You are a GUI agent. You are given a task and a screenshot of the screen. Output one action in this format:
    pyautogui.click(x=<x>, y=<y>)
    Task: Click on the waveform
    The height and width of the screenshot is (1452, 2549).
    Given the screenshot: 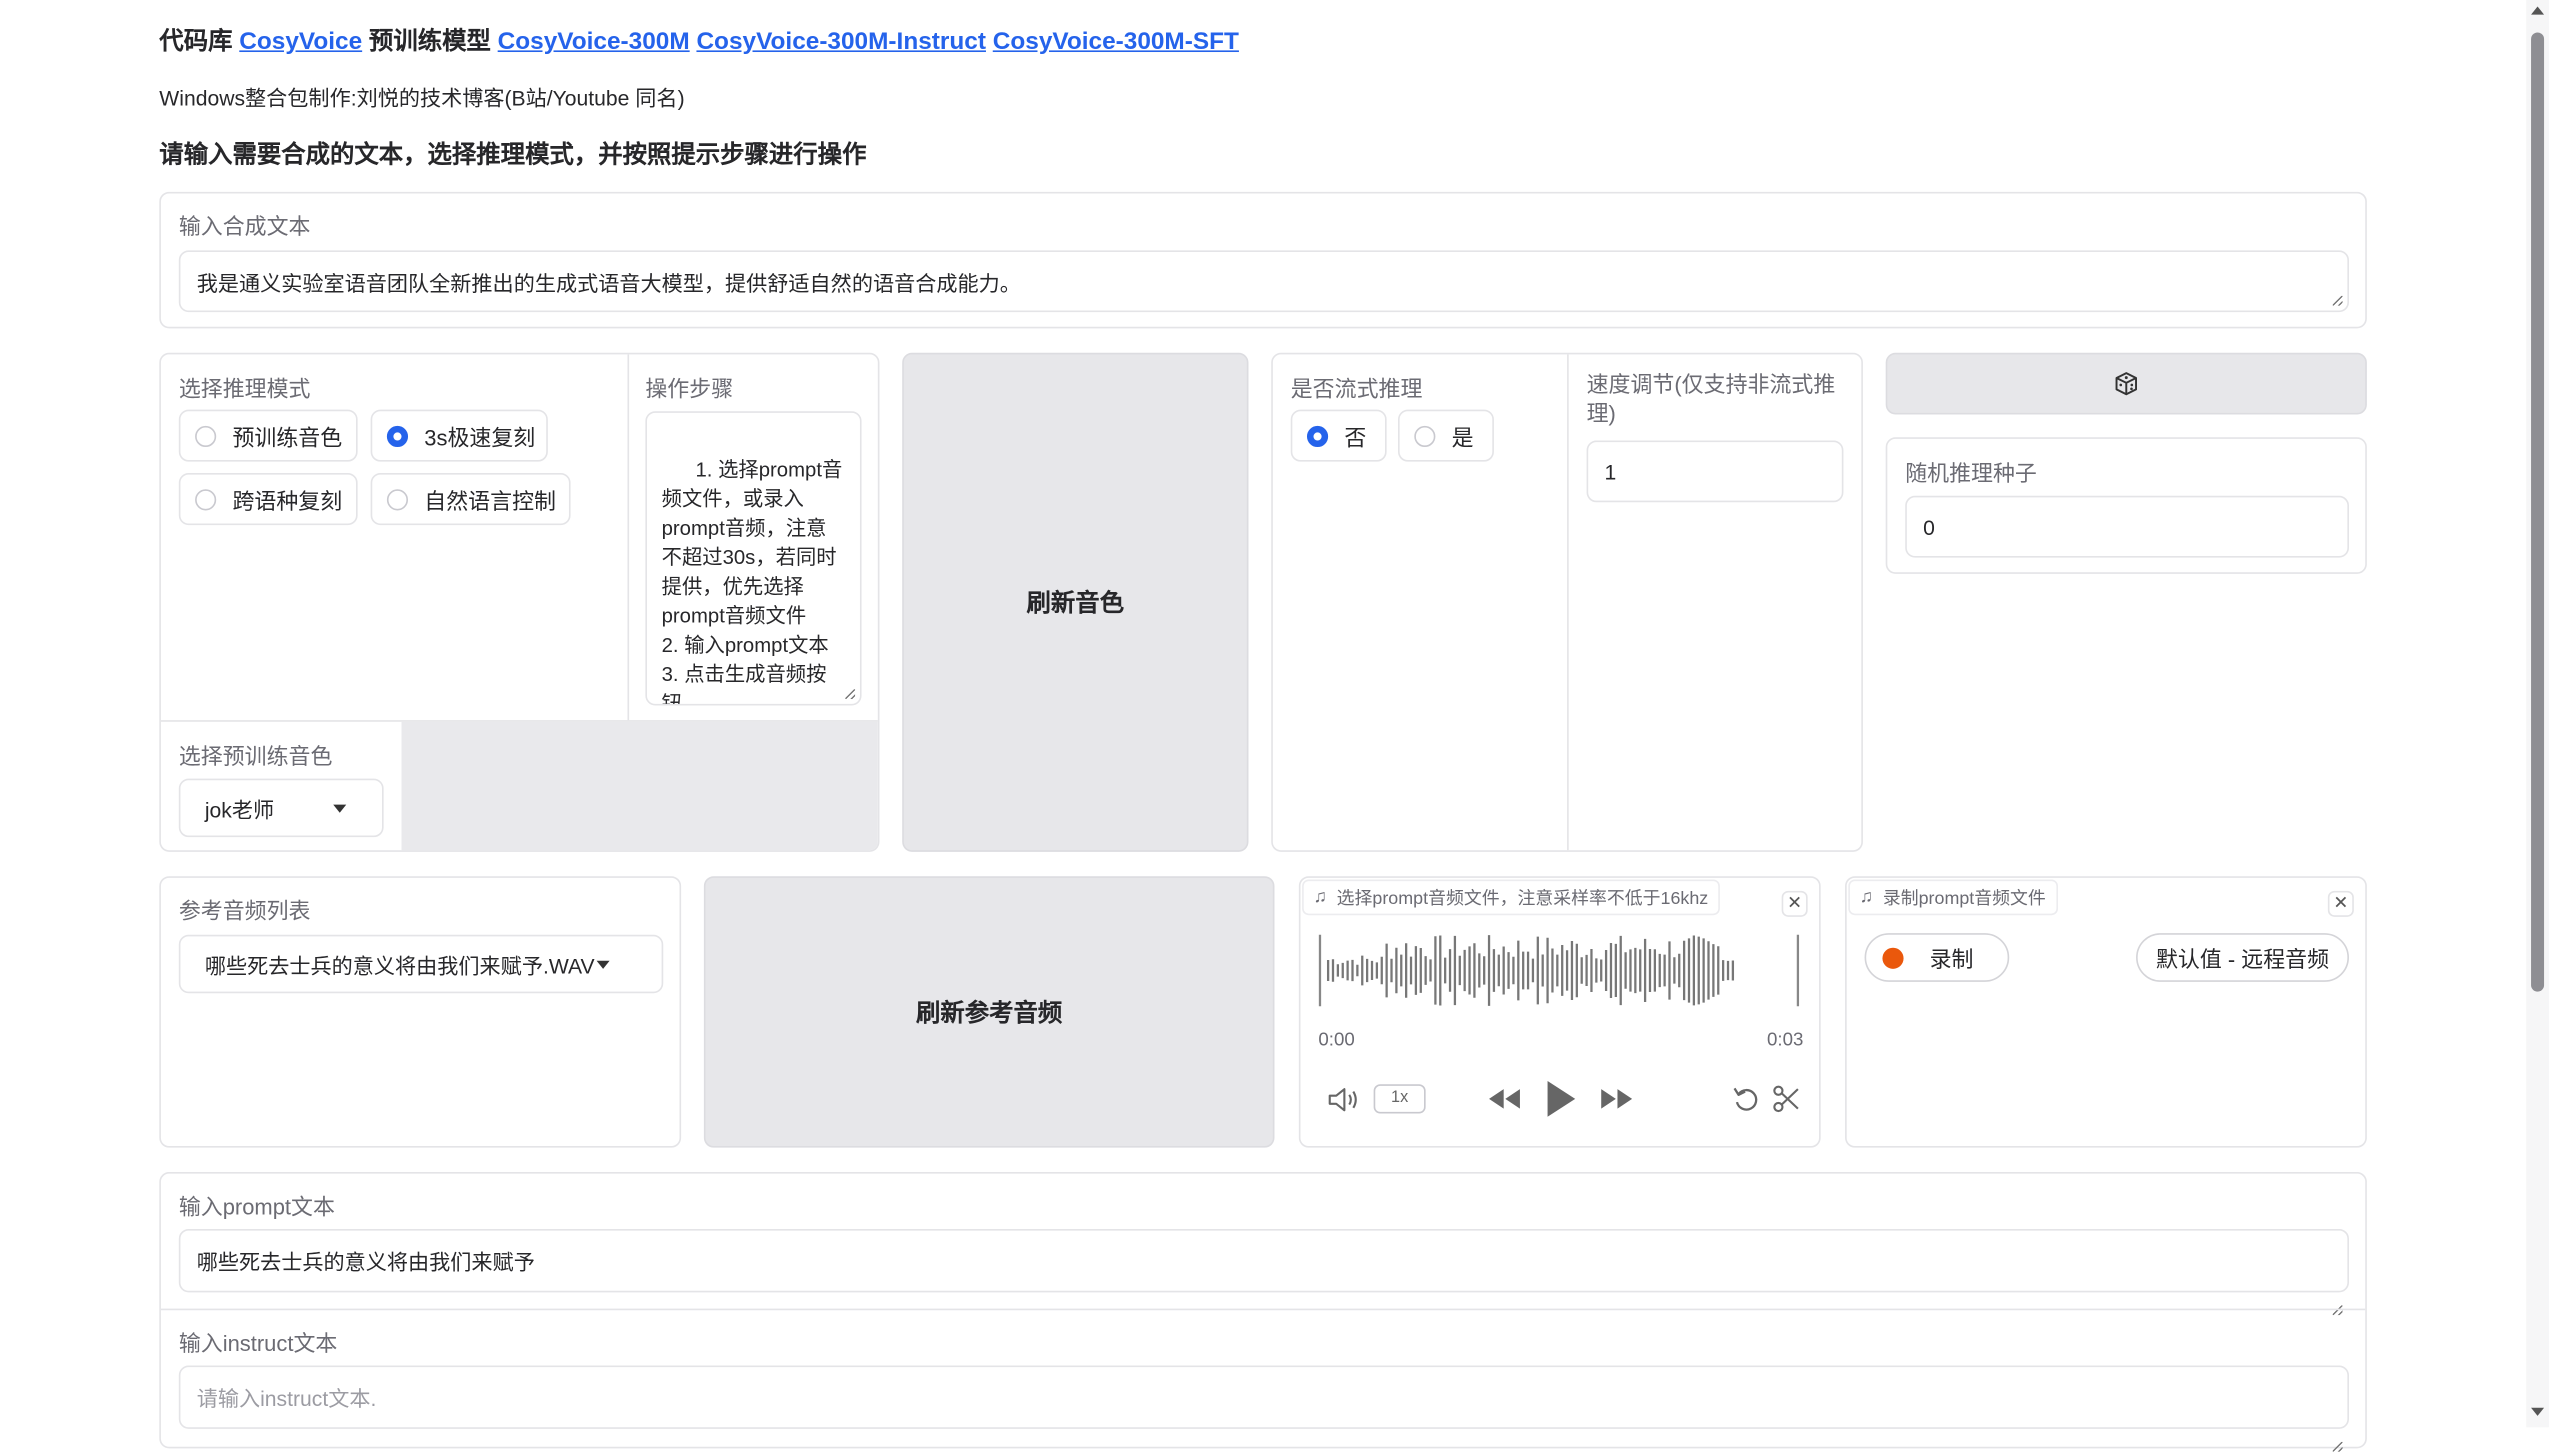 What is the action you would take?
    pyautogui.click(x=1559, y=970)
    